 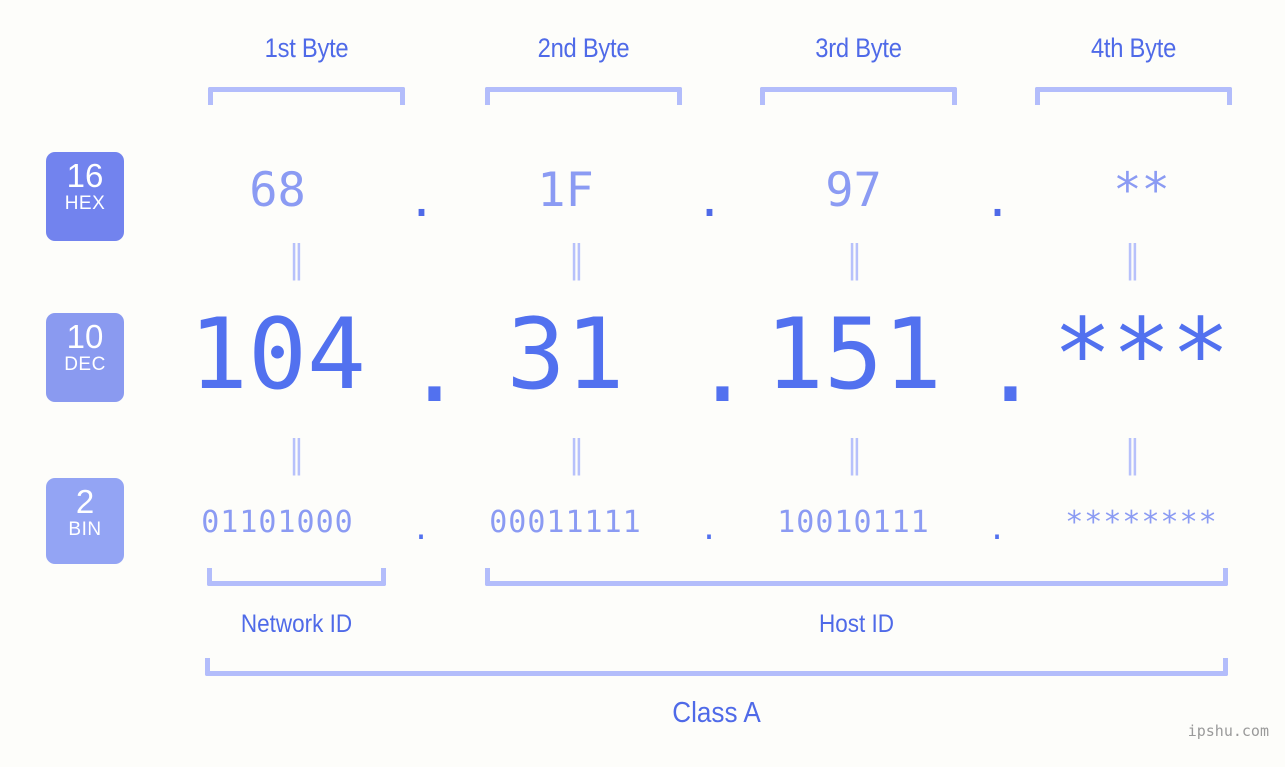 What do you see at coordinates (856, 624) in the screenshot?
I see `host-id-label: Host ID` at bounding box center [856, 624].